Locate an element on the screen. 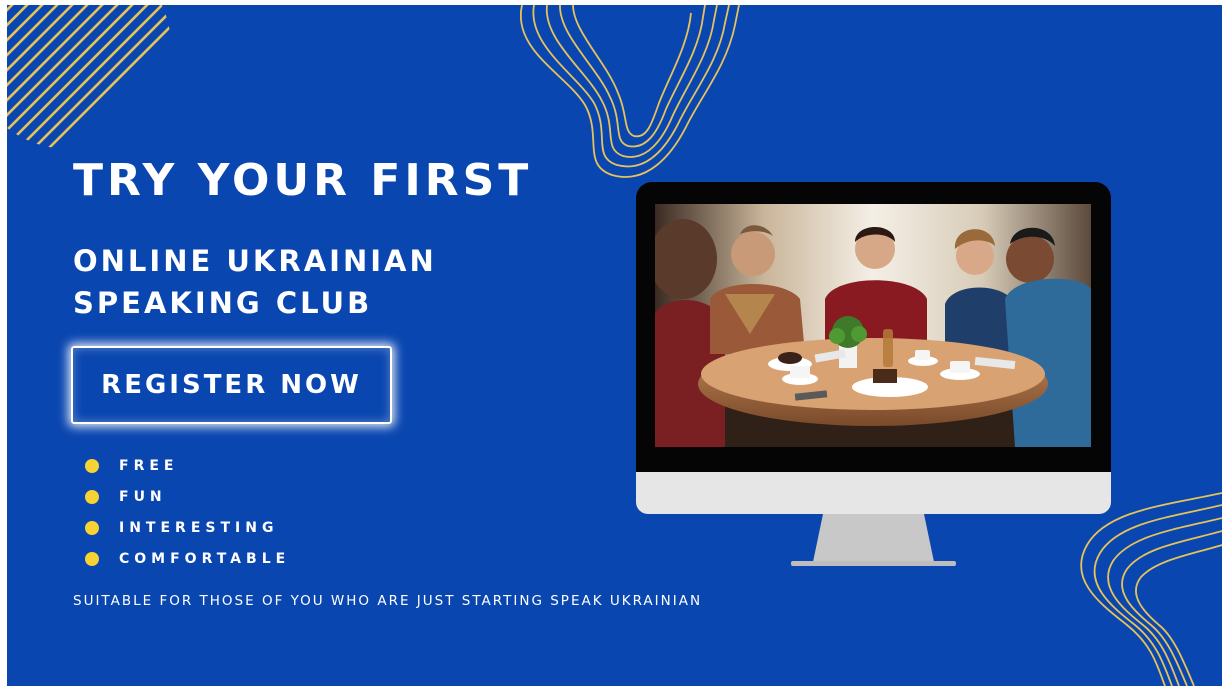 This screenshot has width=1230, height=686. feature-label: FREE is located at coordinates (149, 465).